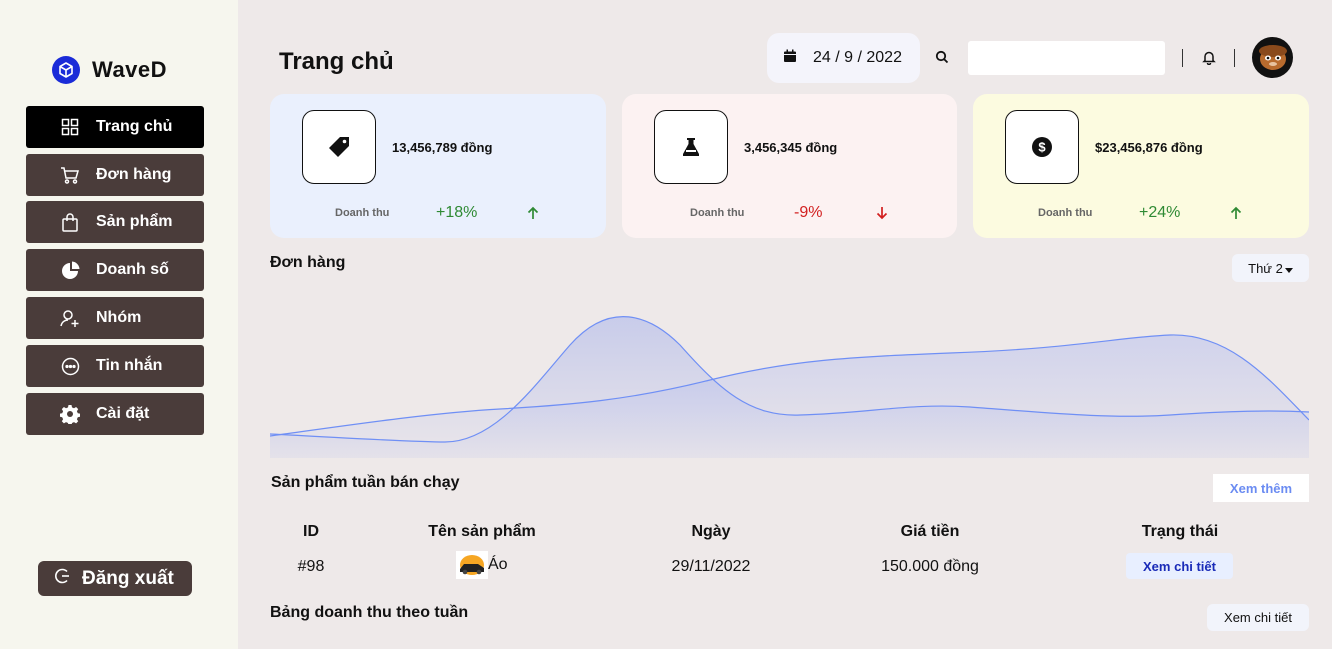 This screenshot has width=1332, height=649. I want to click on date-picker: 24 / 9 / 2022, so click(843, 58).